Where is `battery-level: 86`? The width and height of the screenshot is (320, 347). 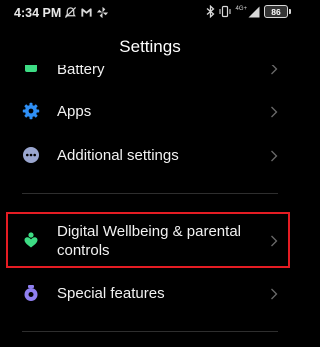 battery-level: 86 is located at coordinates (276, 11).